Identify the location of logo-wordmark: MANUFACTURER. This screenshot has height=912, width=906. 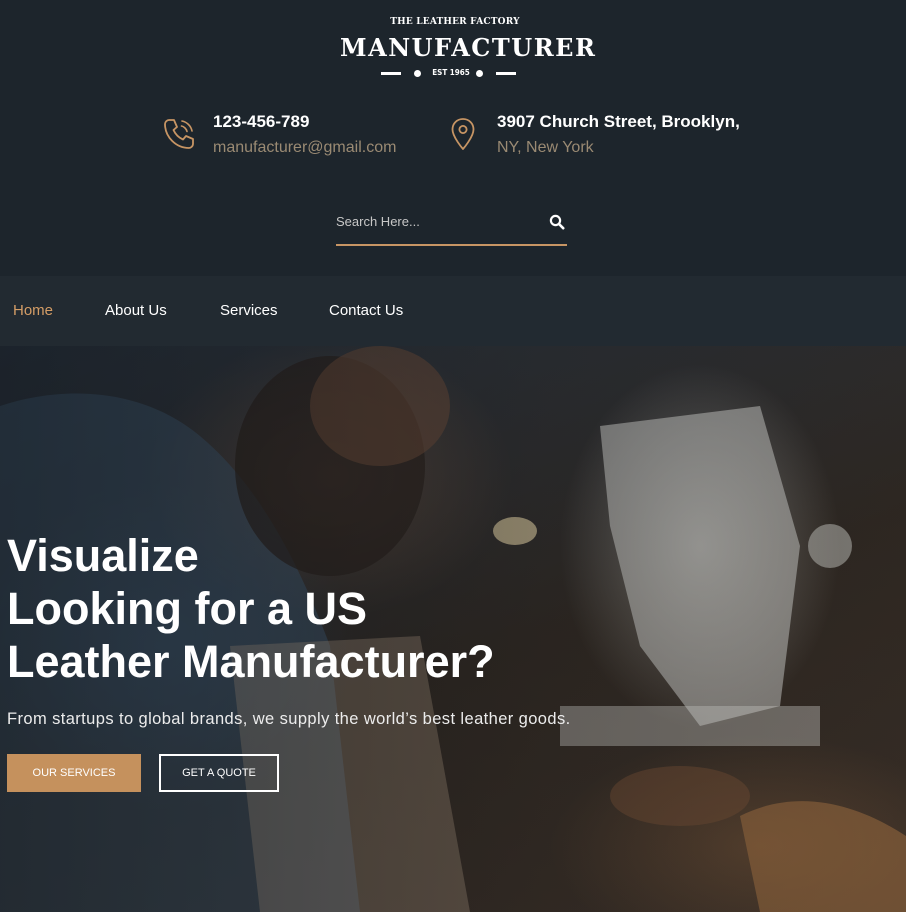
(468, 47).